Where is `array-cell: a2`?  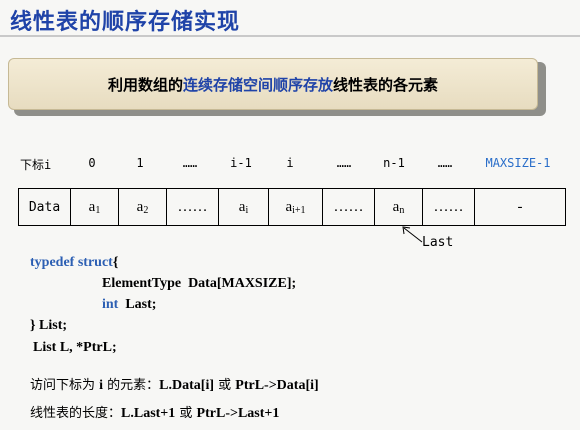
array-cell: a2 is located at coordinates (143, 207).